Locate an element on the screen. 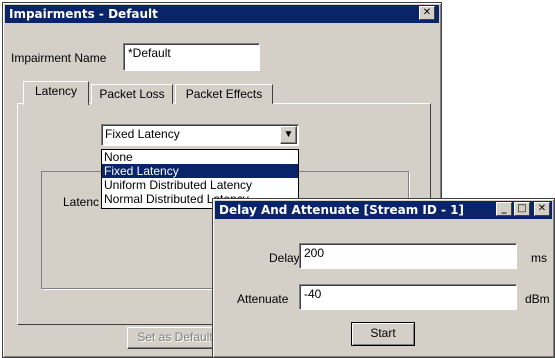  tab-packet-loss-label: Packet Loss is located at coordinates (132, 94).